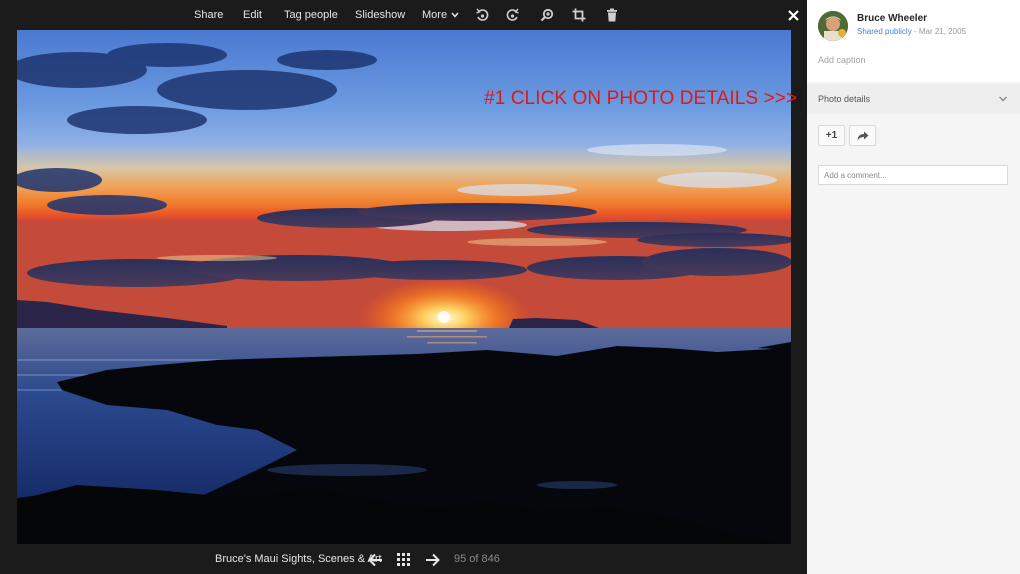  I want to click on photo-counter: 95 of 846, so click(477, 559).